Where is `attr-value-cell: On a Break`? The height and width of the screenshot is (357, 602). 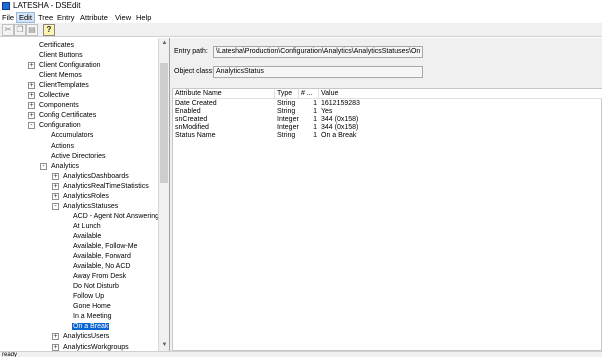 attr-value-cell: On a Break is located at coordinates (339, 135).